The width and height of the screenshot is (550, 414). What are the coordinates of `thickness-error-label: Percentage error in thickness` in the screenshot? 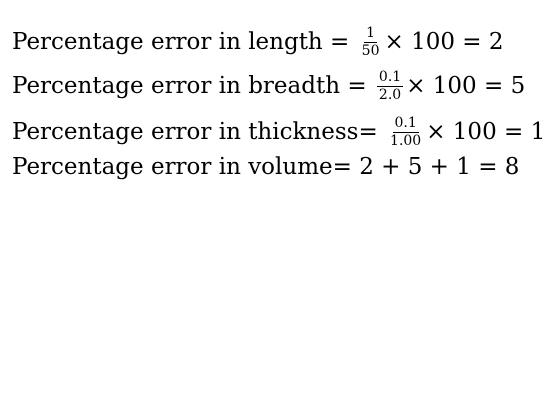 It's located at (185, 131).